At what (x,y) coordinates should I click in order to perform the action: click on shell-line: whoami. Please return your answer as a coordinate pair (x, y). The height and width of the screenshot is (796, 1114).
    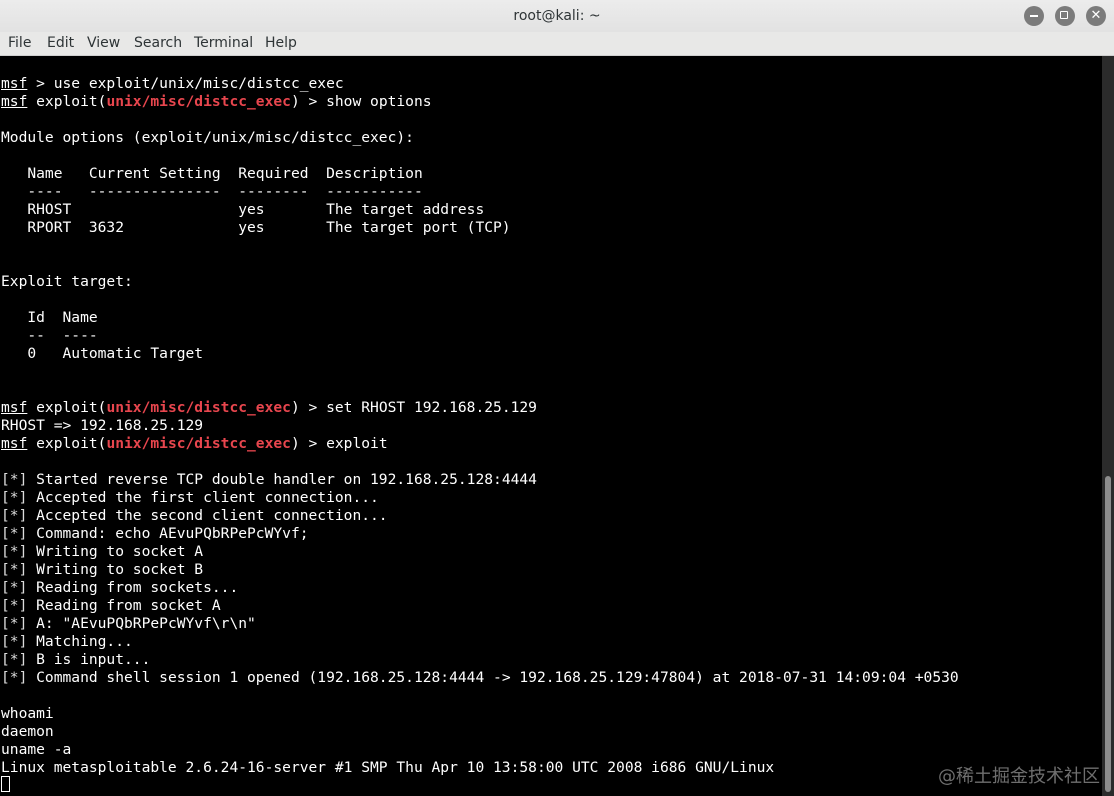
    Looking at the image, I should click on (27, 713).